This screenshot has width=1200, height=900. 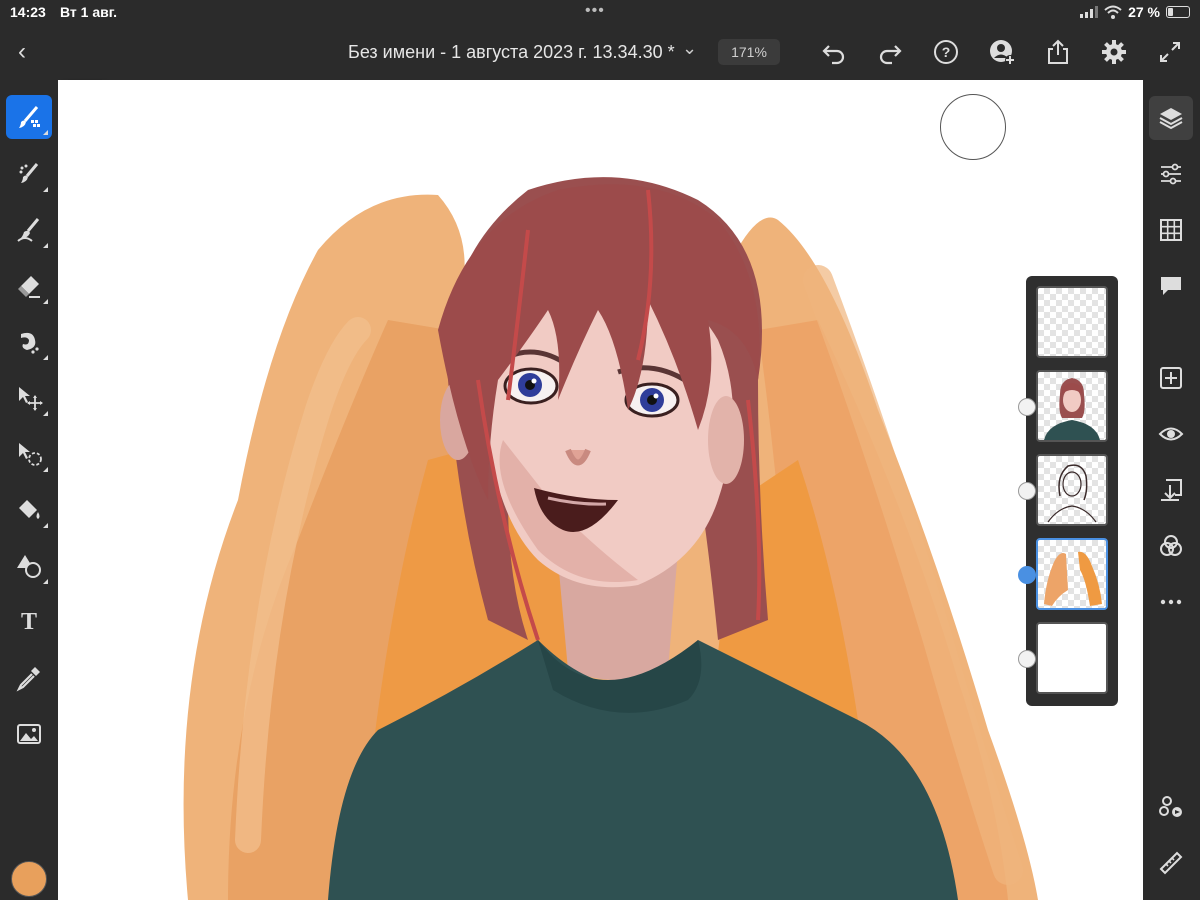 I want to click on layers-panel, so click(x=1068, y=491).